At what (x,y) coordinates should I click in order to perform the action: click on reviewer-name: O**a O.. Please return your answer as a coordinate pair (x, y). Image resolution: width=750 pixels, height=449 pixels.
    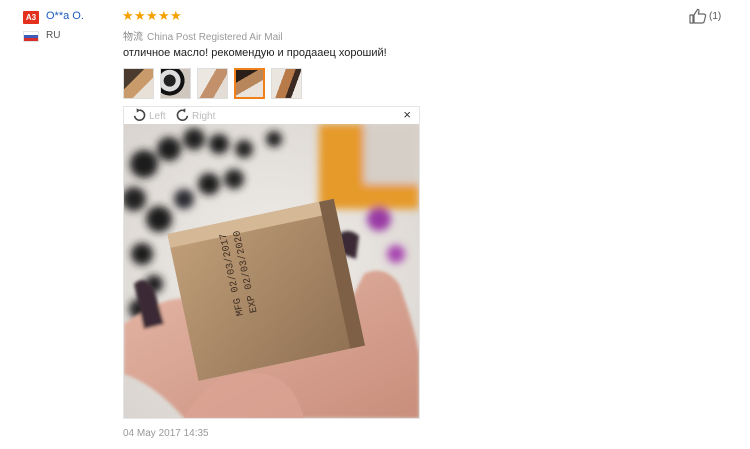
    Looking at the image, I should click on (65, 16).